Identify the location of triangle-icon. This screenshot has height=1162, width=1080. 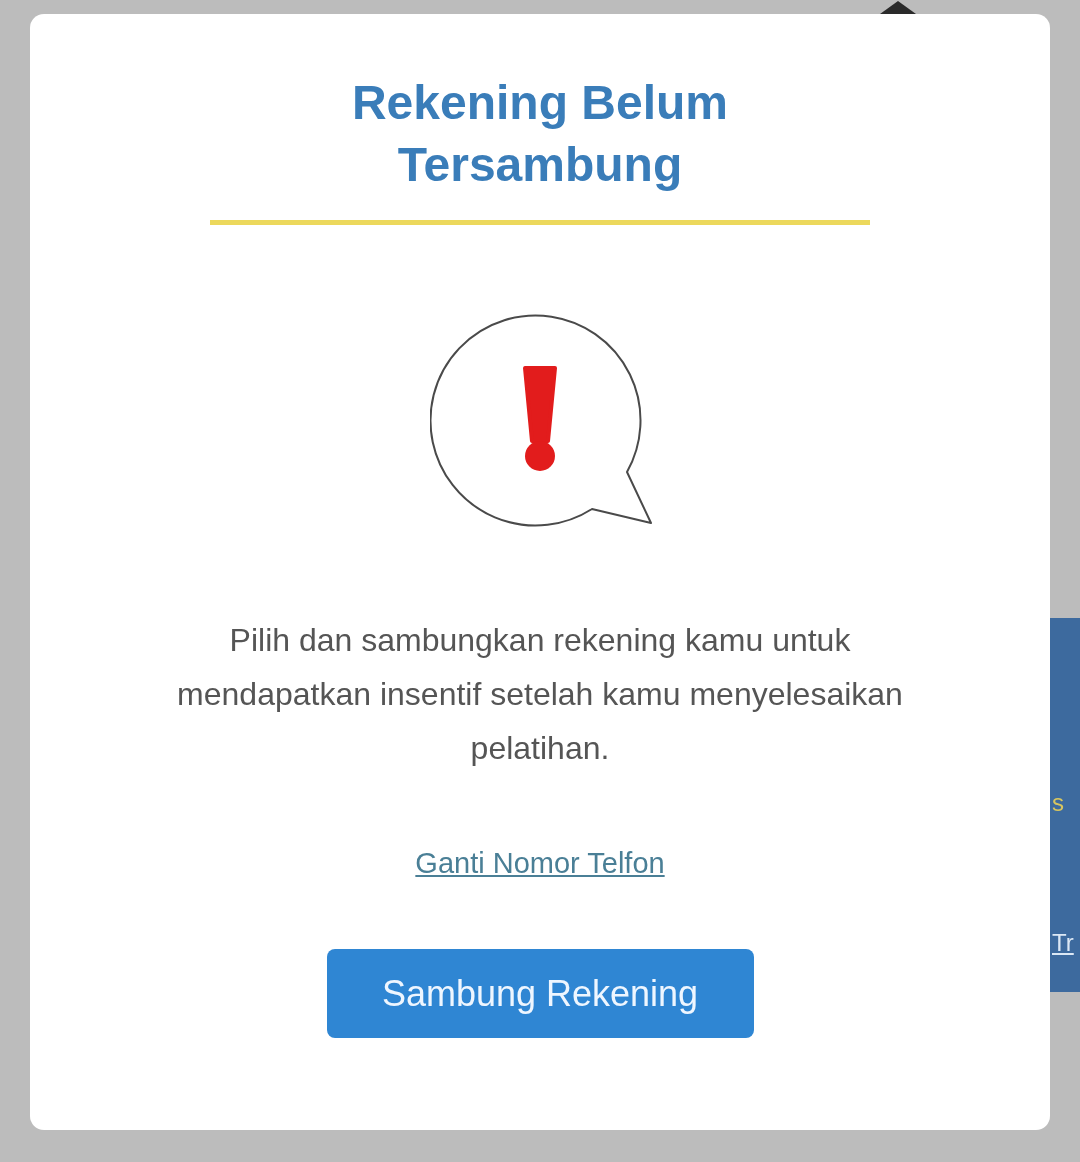
(898, 7).